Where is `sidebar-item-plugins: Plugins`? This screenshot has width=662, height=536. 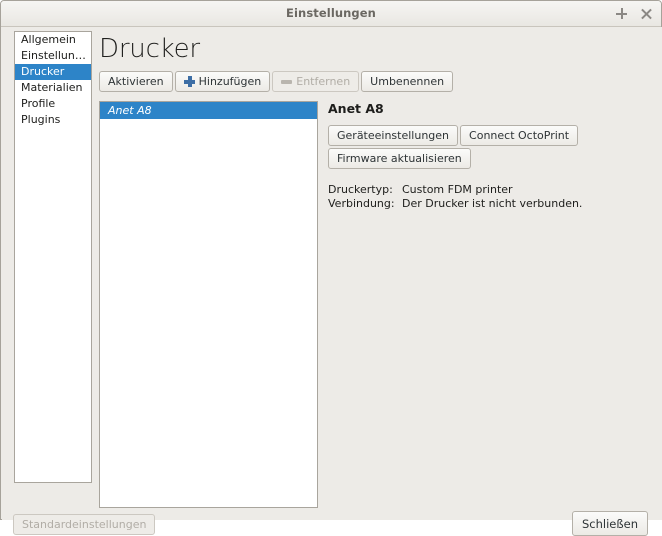 sidebar-item-plugins: Plugins is located at coordinates (53, 120).